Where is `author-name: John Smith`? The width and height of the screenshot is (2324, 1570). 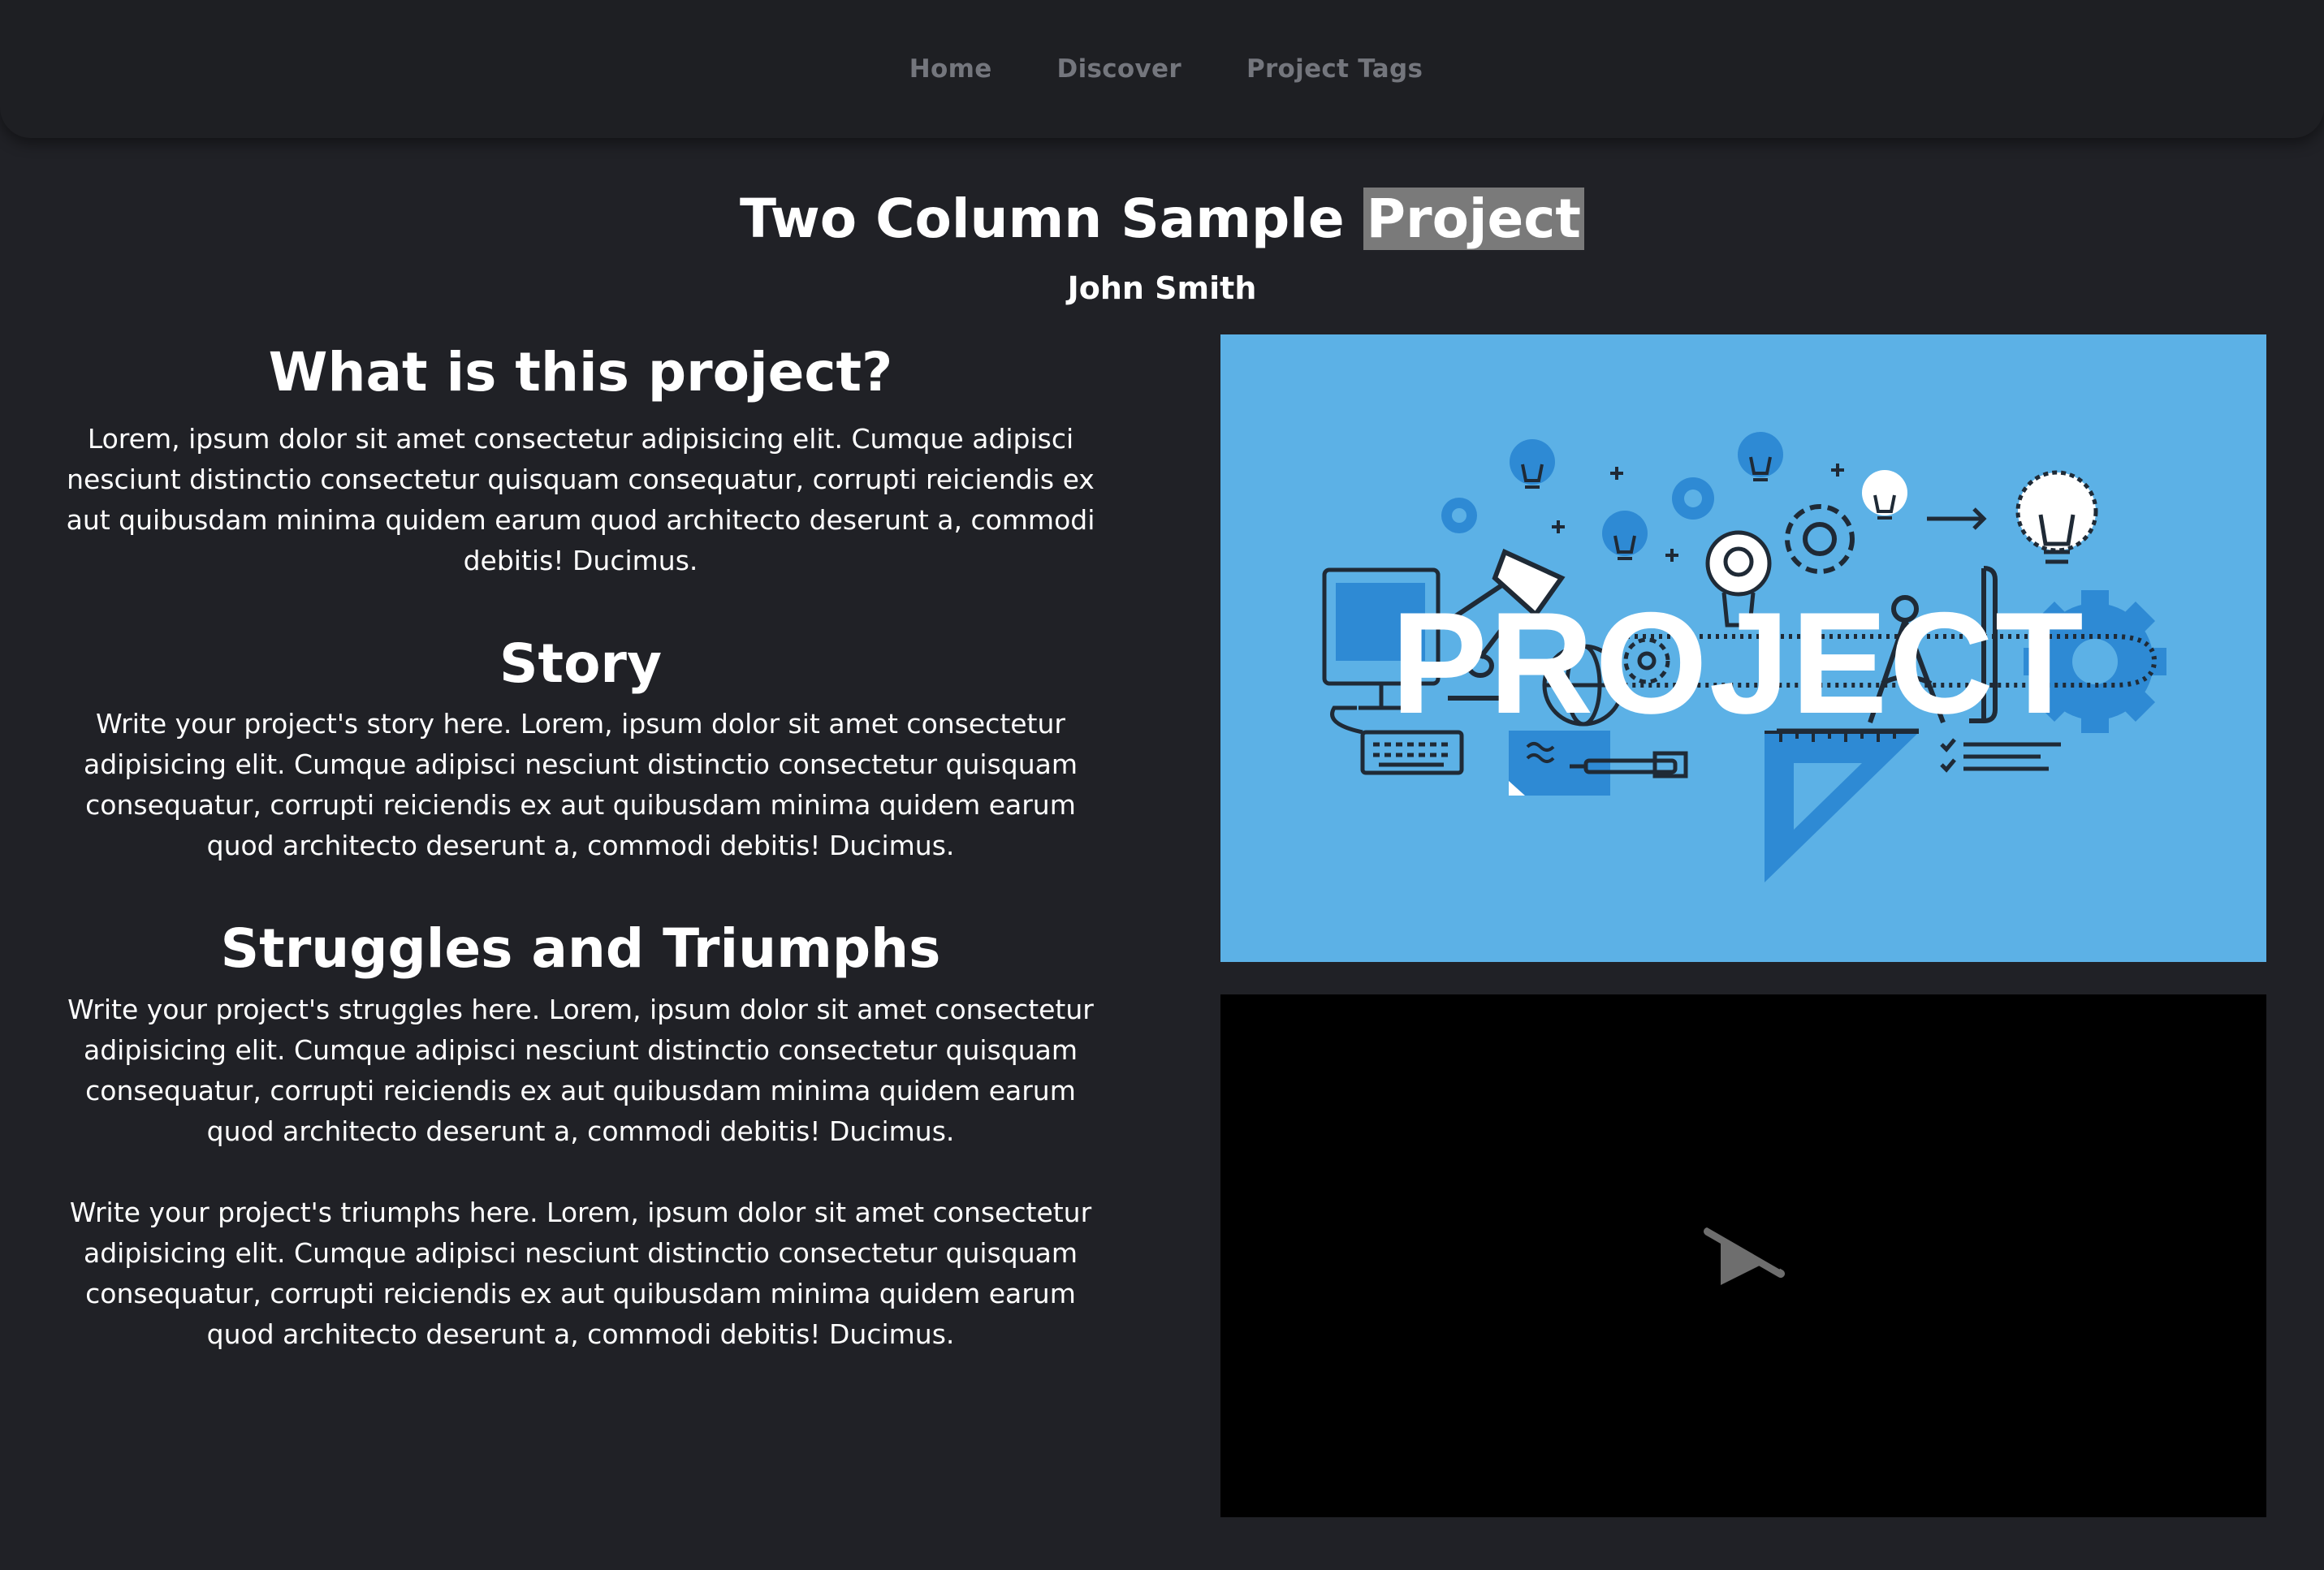 author-name: John Smith is located at coordinates (1162, 288).